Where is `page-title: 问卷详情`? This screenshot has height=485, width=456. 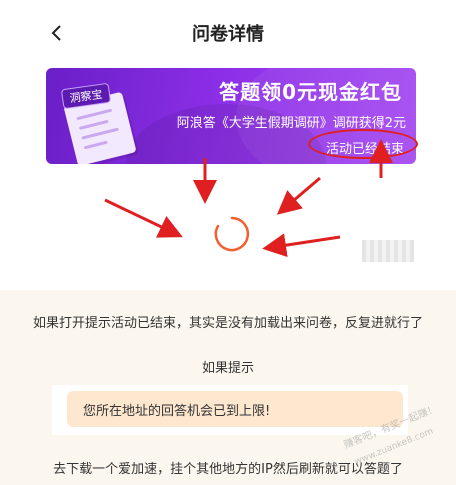 page-title: 问卷详情 is located at coordinates (228, 34).